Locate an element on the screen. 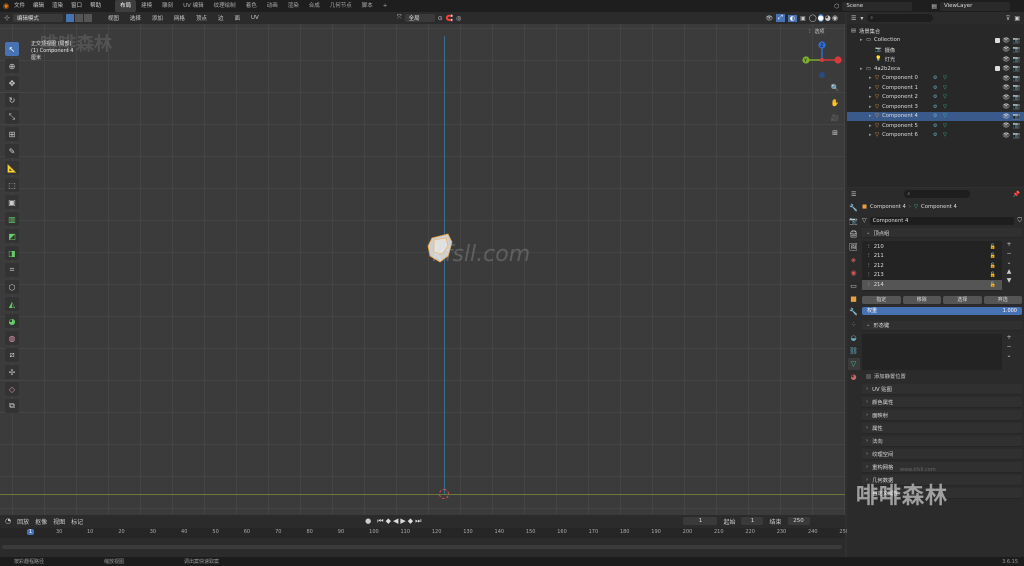 Image resolution: width=1024 pixels, height=566 pixels. rotate-tool-icon: ↻ is located at coordinates (12, 100).